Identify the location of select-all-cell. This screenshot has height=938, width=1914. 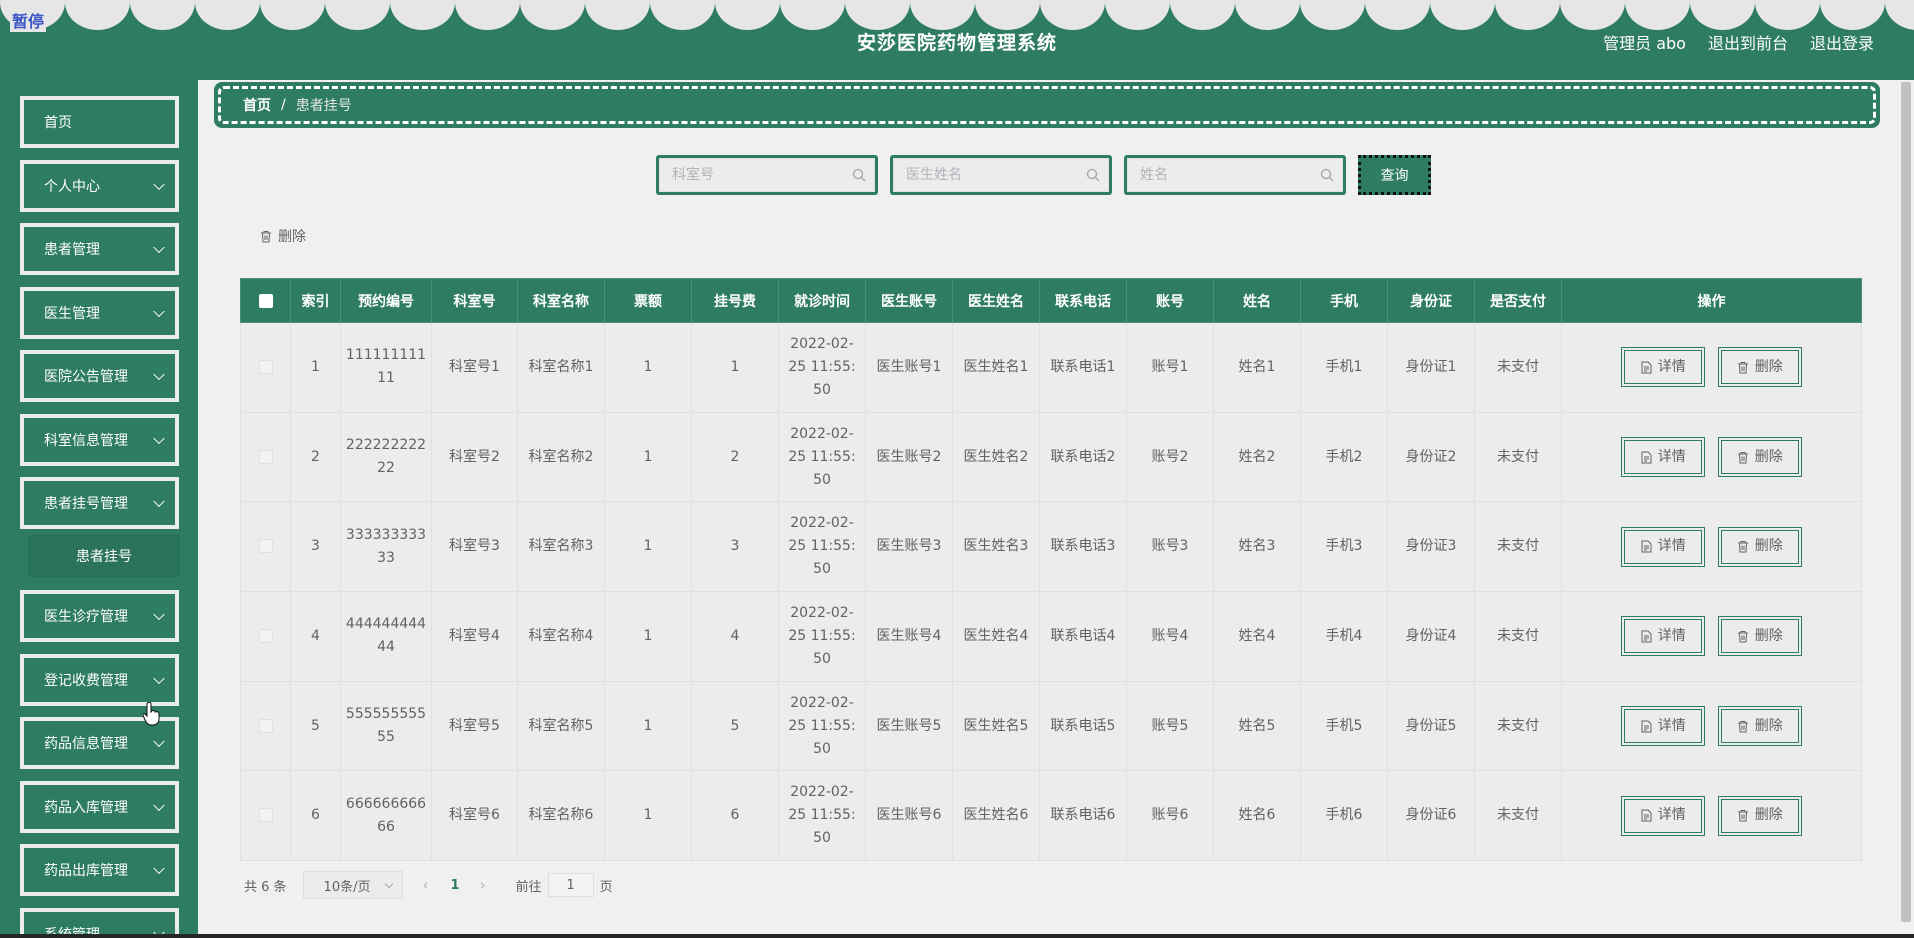
(265, 300).